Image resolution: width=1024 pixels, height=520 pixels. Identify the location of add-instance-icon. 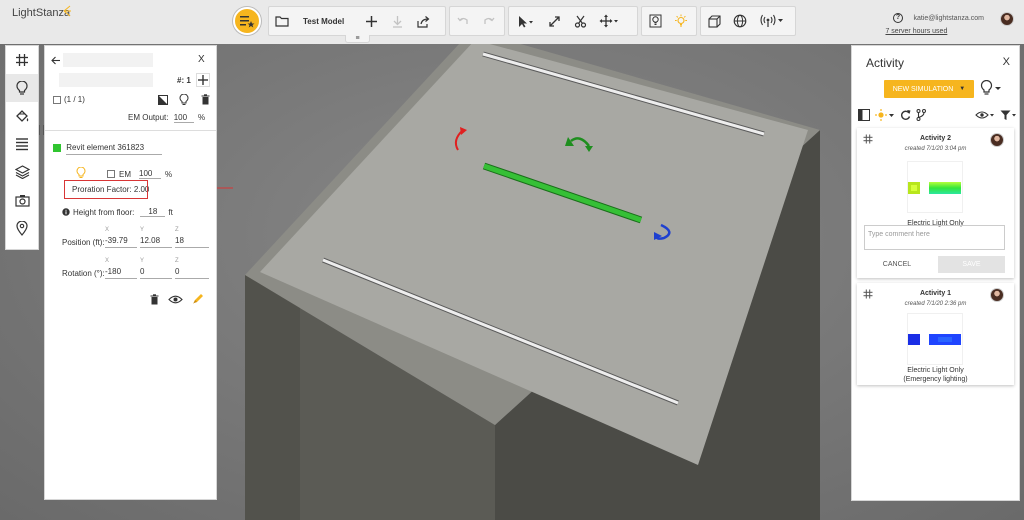
(203, 80).